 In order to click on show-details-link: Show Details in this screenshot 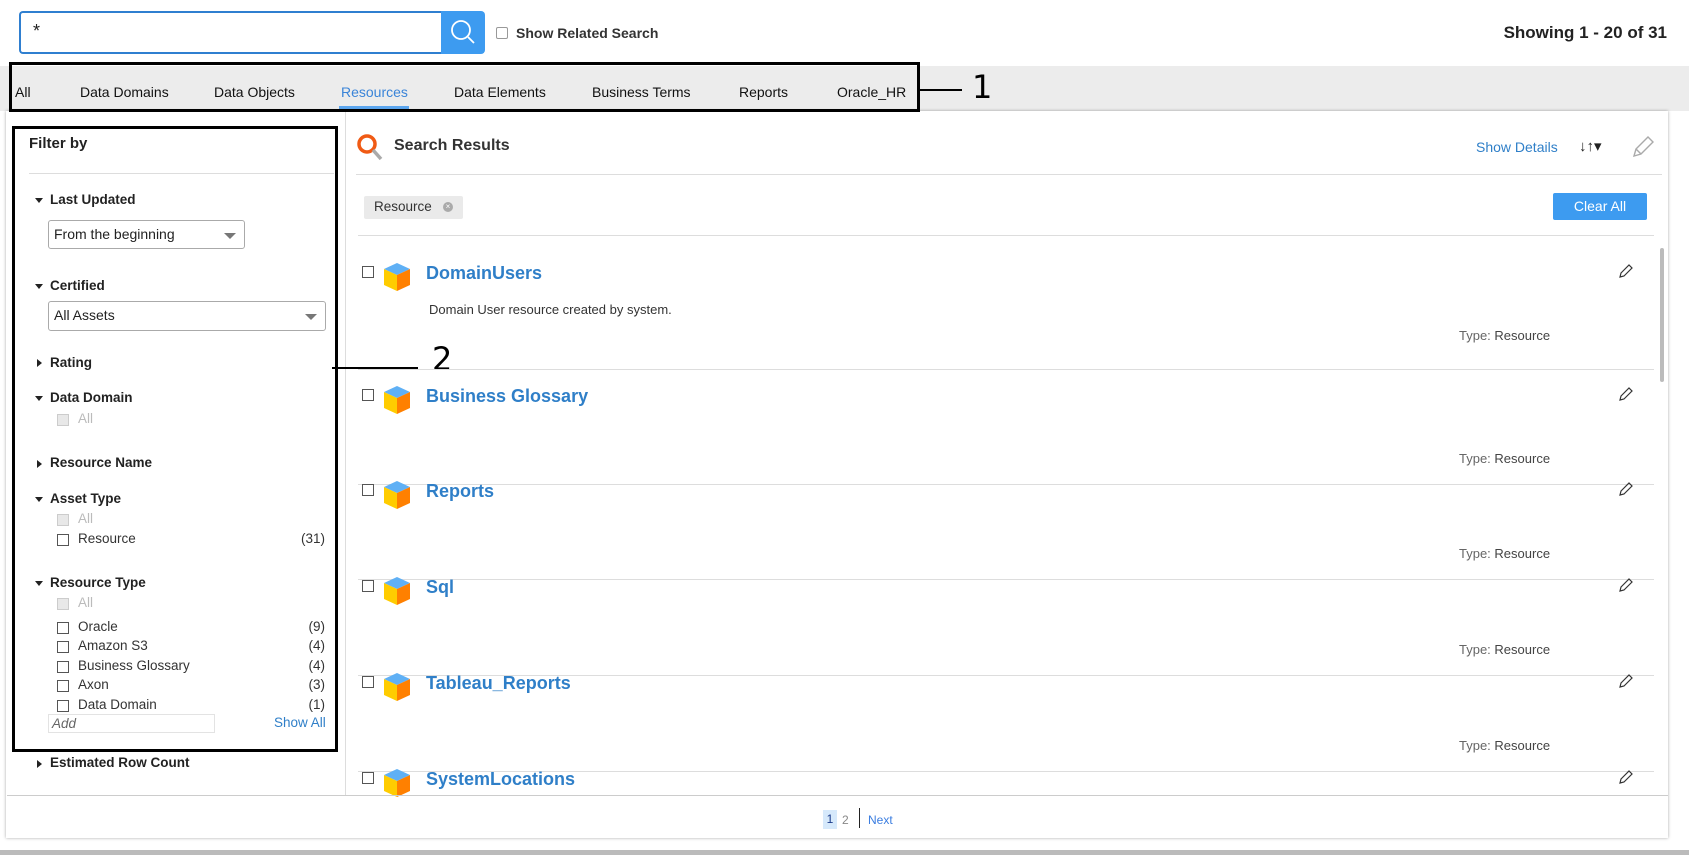, I will do `click(1517, 147)`.